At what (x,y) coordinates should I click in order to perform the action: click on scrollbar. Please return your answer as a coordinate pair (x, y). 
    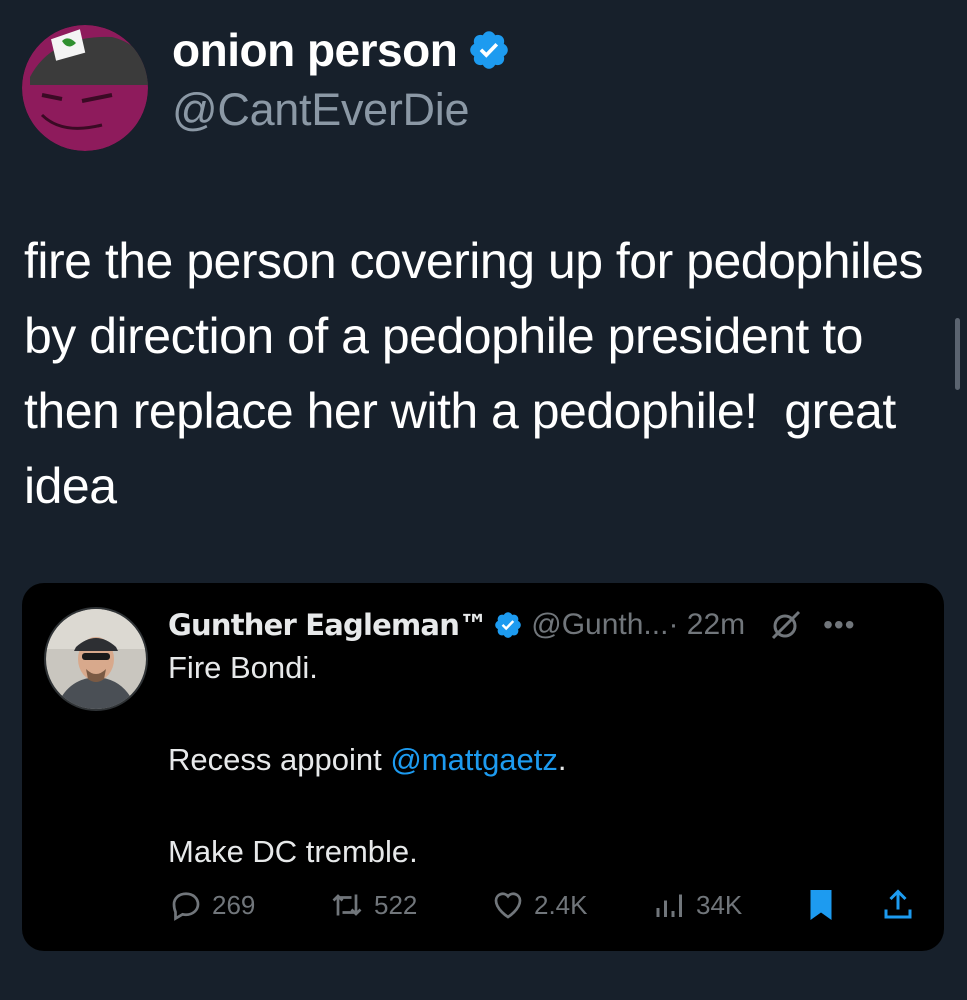
    Looking at the image, I should click on (957, 354).